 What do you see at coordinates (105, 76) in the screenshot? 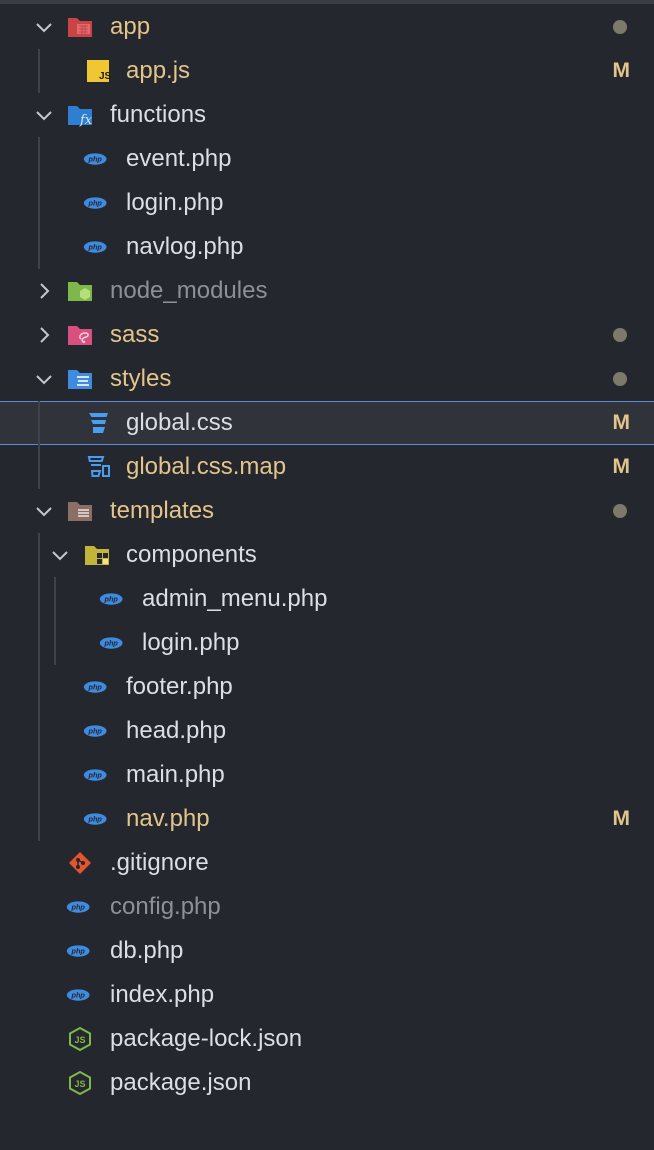
I see `svg-text: JS` at bounding box center [105, 76].